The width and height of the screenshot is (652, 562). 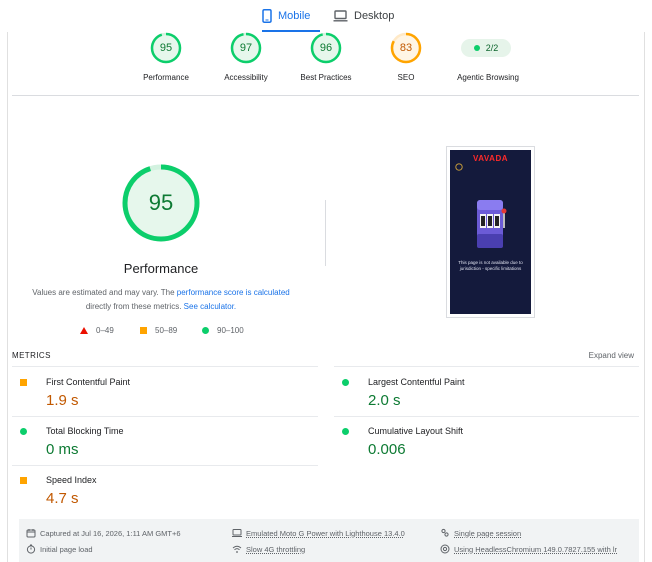 What do you see at coordinates (387, 449) in the screenshot?
I see `metric-cls-value: 0.006` at bounding box center [387, 449].